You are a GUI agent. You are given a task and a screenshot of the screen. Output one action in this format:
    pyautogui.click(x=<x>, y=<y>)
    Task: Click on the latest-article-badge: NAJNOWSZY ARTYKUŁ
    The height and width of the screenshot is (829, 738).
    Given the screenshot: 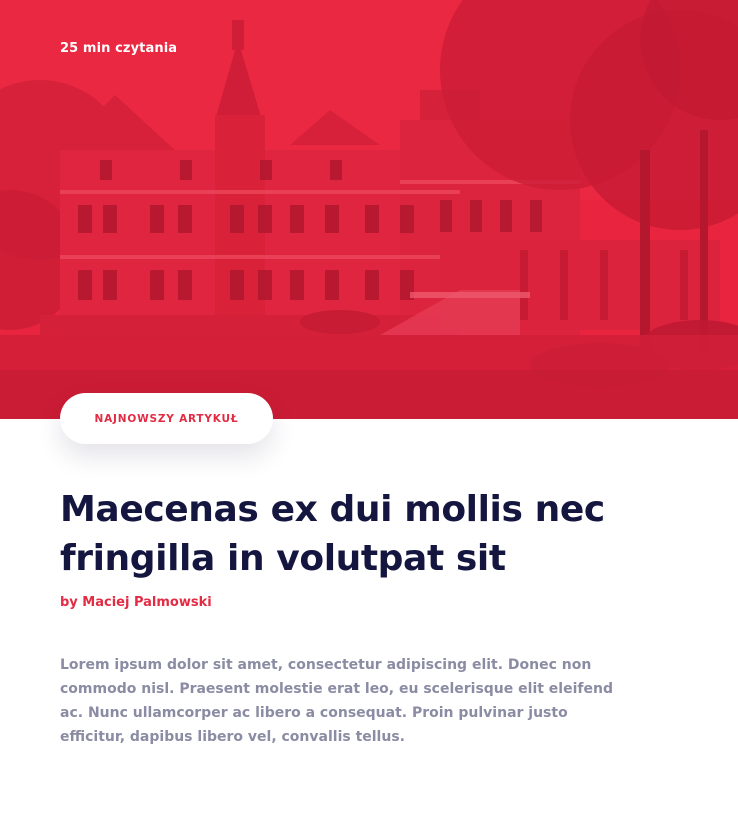 What is the action you would take?
    pyautogui.click(x=166, y=418)
    